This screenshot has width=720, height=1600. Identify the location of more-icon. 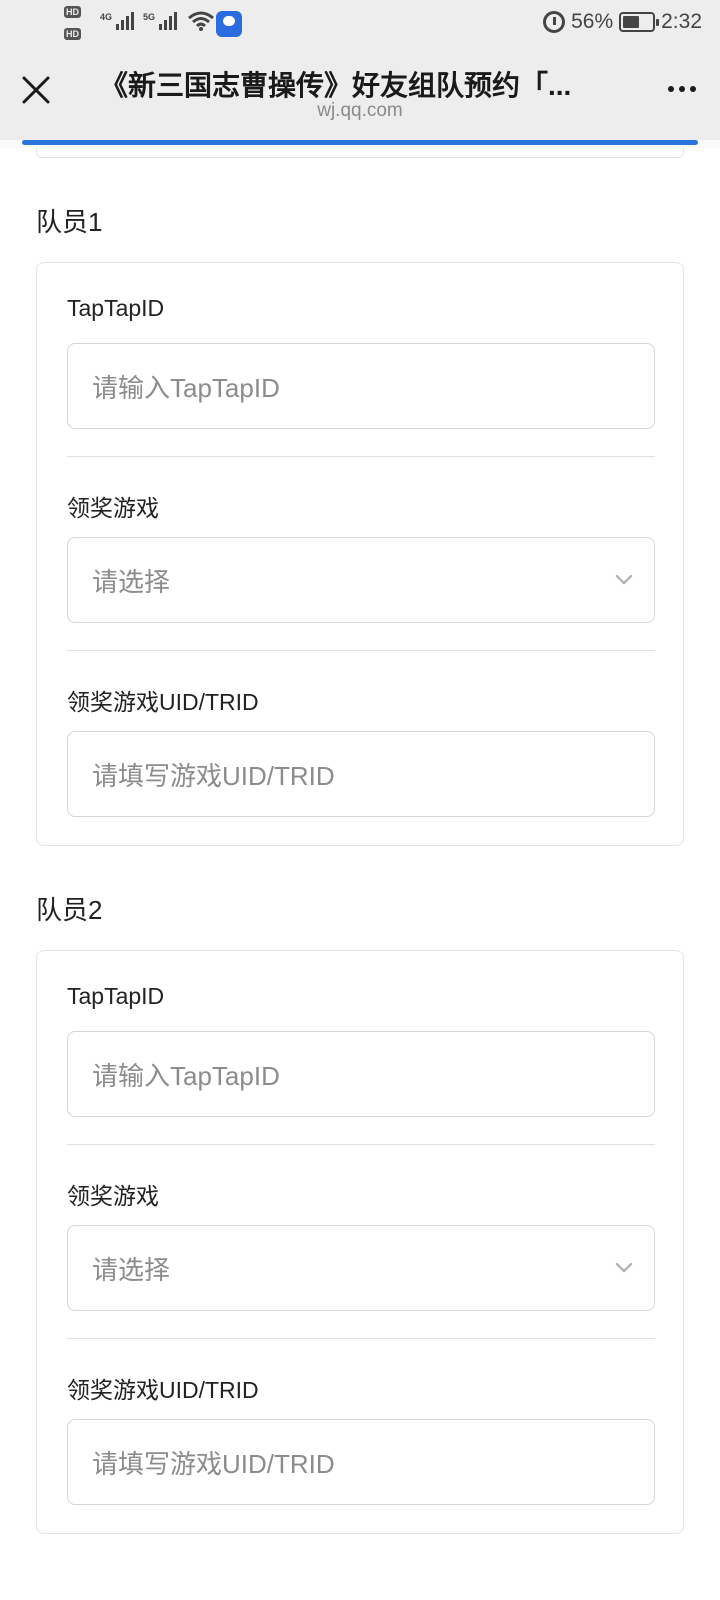
(682, 89).